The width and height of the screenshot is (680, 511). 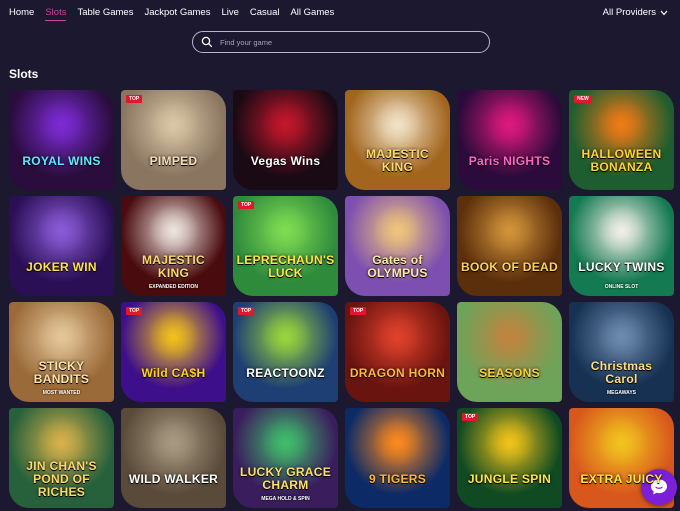 I want to click on search-bar, so click(x=341, y=42).